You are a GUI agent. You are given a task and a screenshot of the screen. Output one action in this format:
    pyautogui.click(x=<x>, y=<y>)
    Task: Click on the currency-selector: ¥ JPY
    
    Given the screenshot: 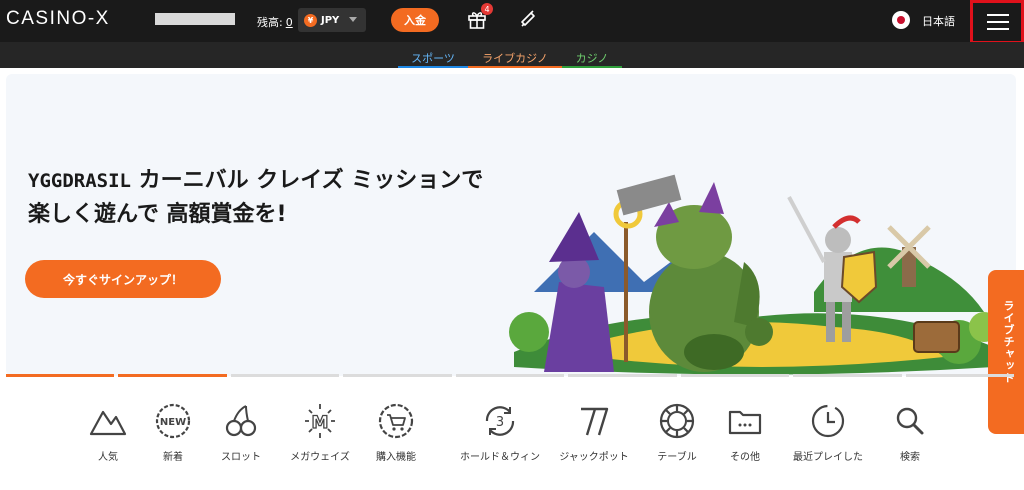 What is the action you would take?
    pyautogui.click(x=332, y=20)
    